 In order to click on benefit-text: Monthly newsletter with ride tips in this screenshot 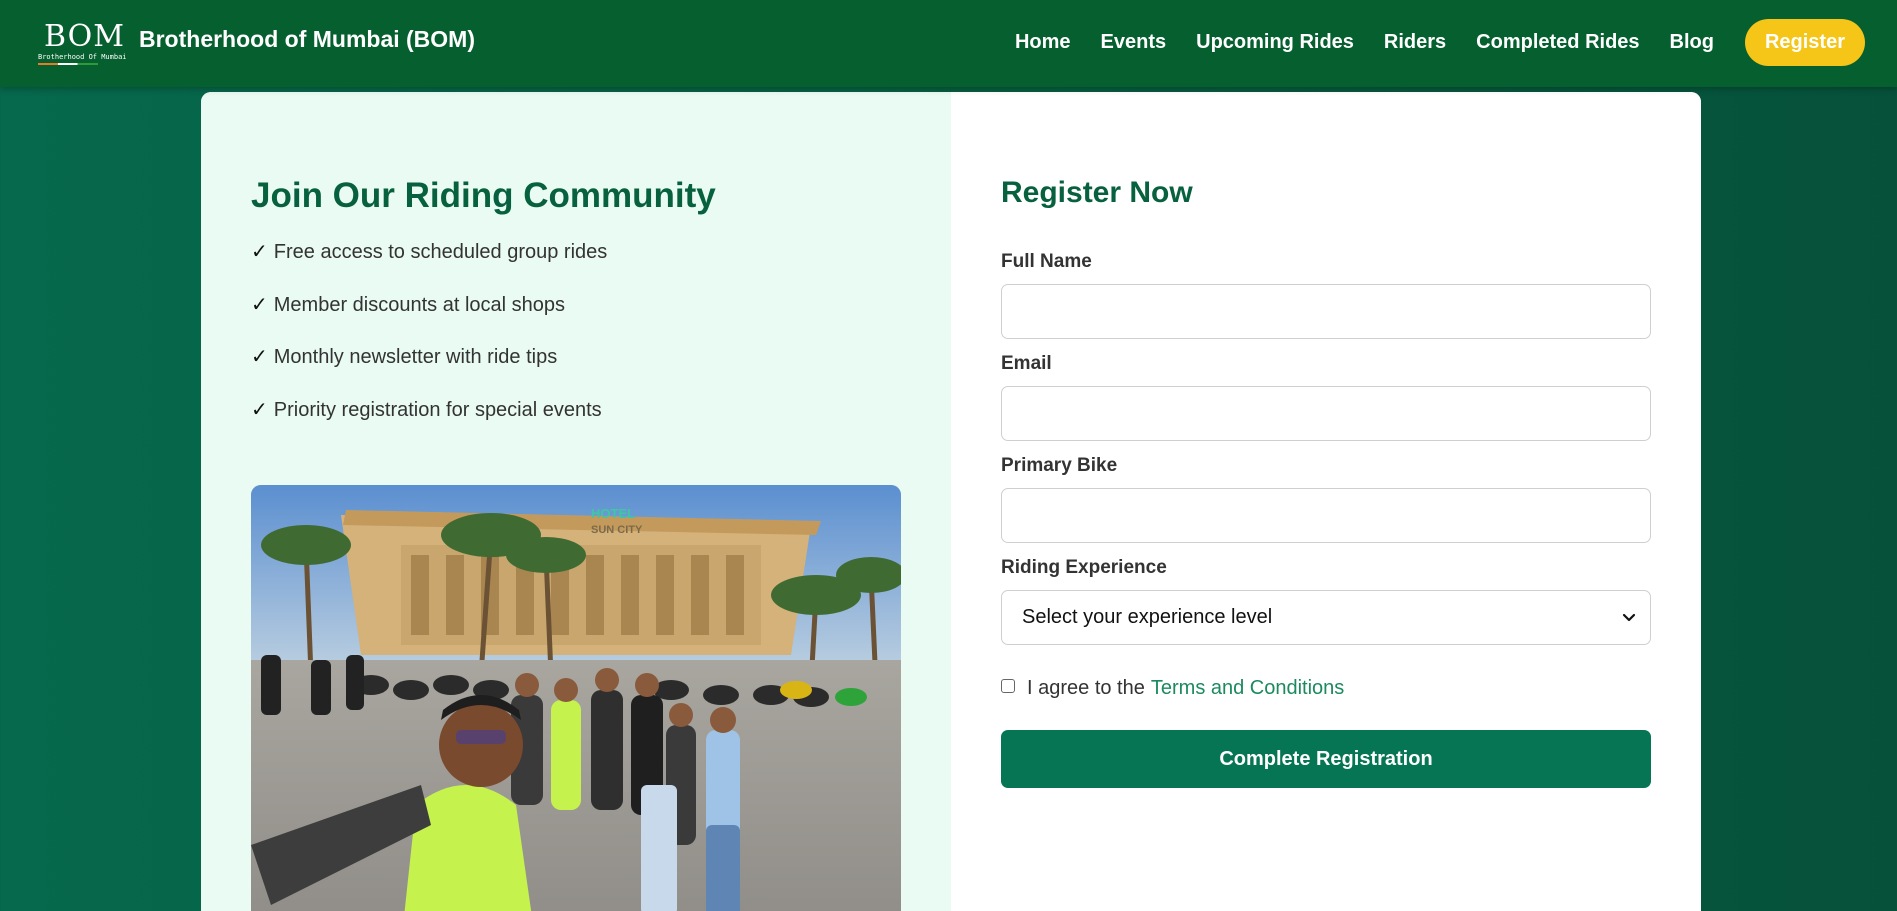, I will do `click(415, 357)`.